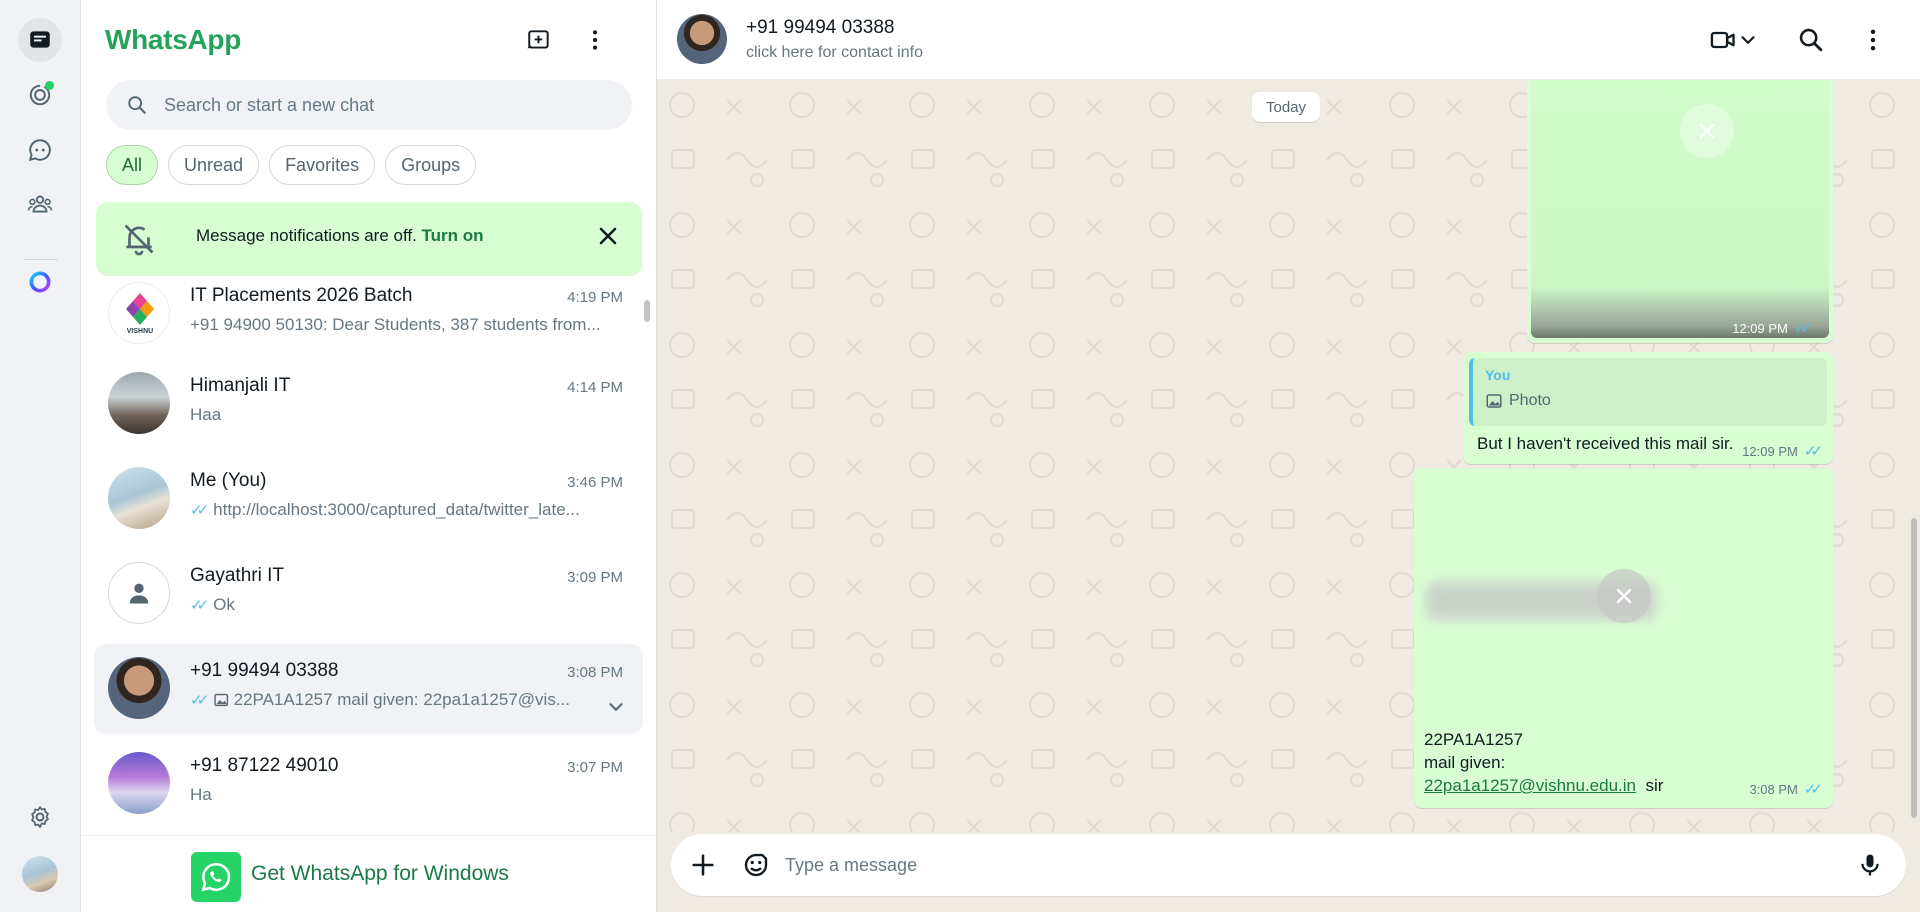  What do you see at coordinates (539, 40) in the screenshot?
I see `new-chat-button` at bounding box center [539, 40].